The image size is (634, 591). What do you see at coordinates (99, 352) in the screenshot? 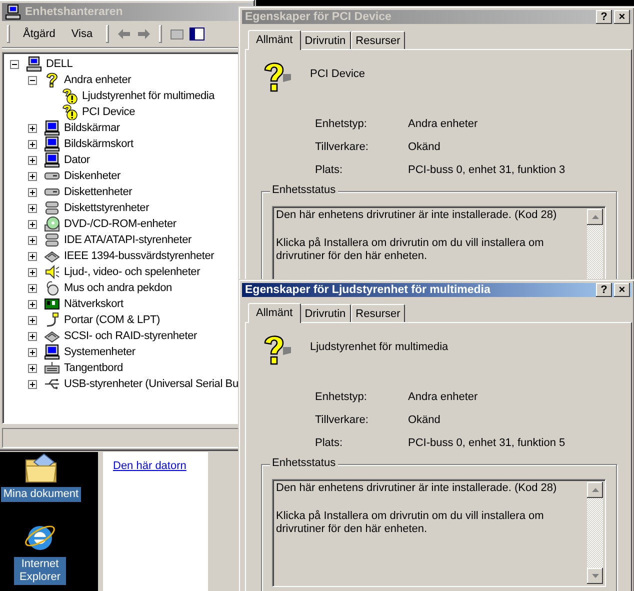
I see `tree-item: Systemenheter` at bounding box center [99, 352].